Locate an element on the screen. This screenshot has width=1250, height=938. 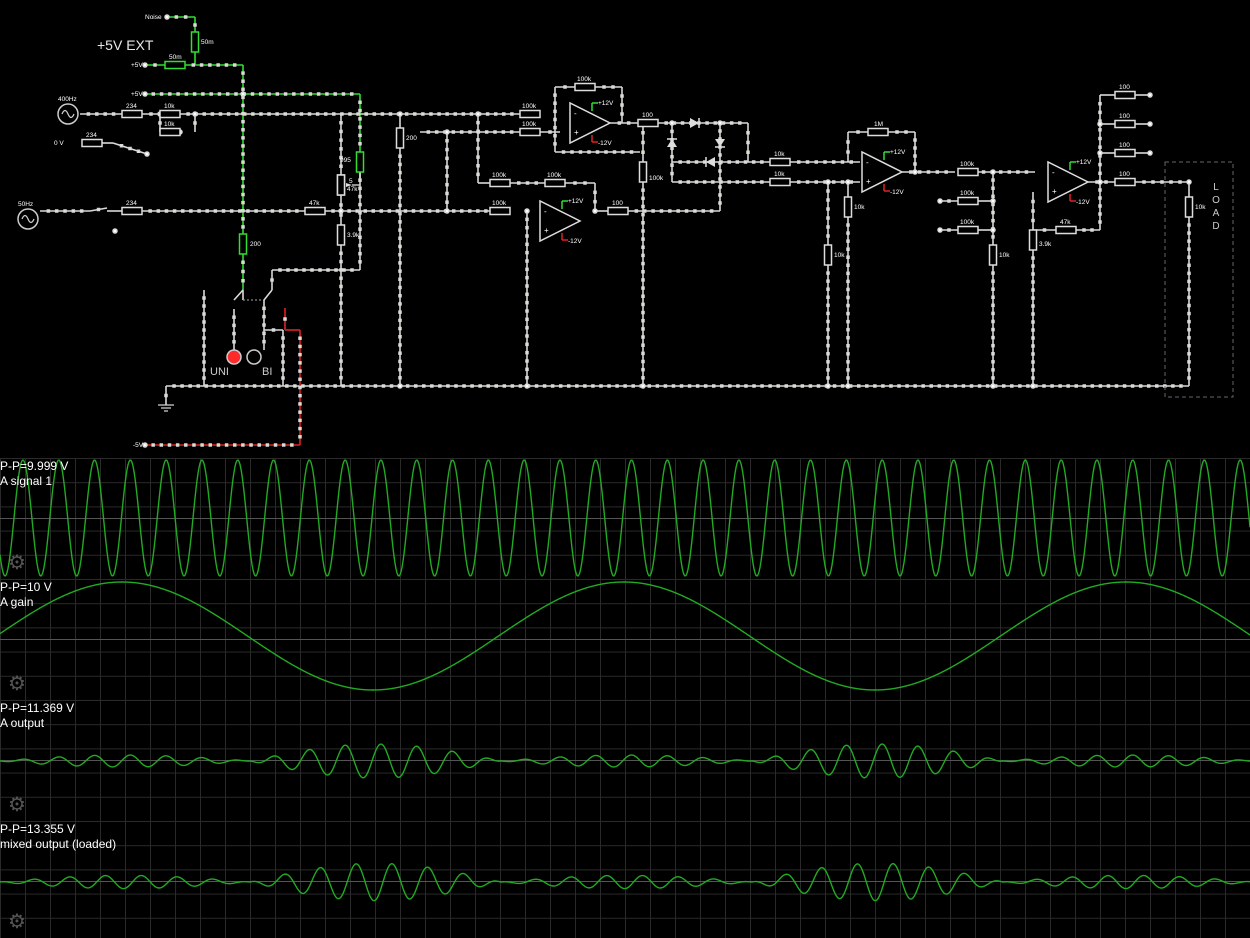
load-label: LOAD is located at coordinates (1216, 207).